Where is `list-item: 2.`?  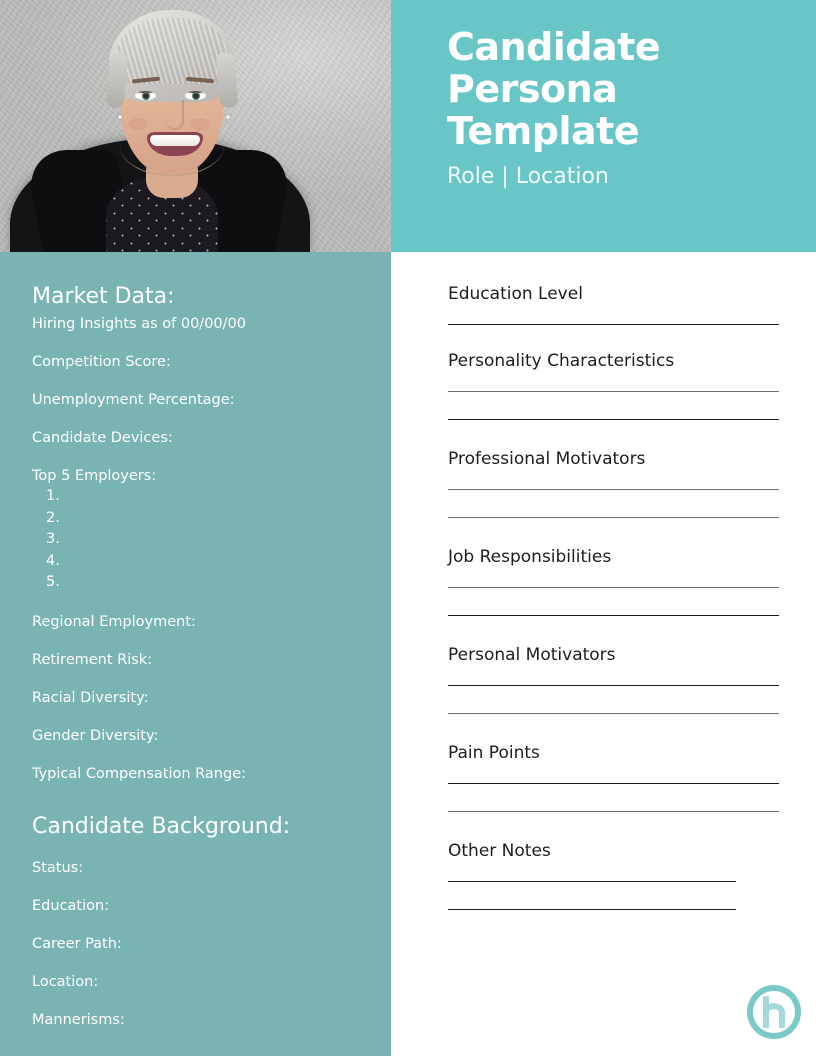
list-item: 2. is located at coordinates (53, 517).